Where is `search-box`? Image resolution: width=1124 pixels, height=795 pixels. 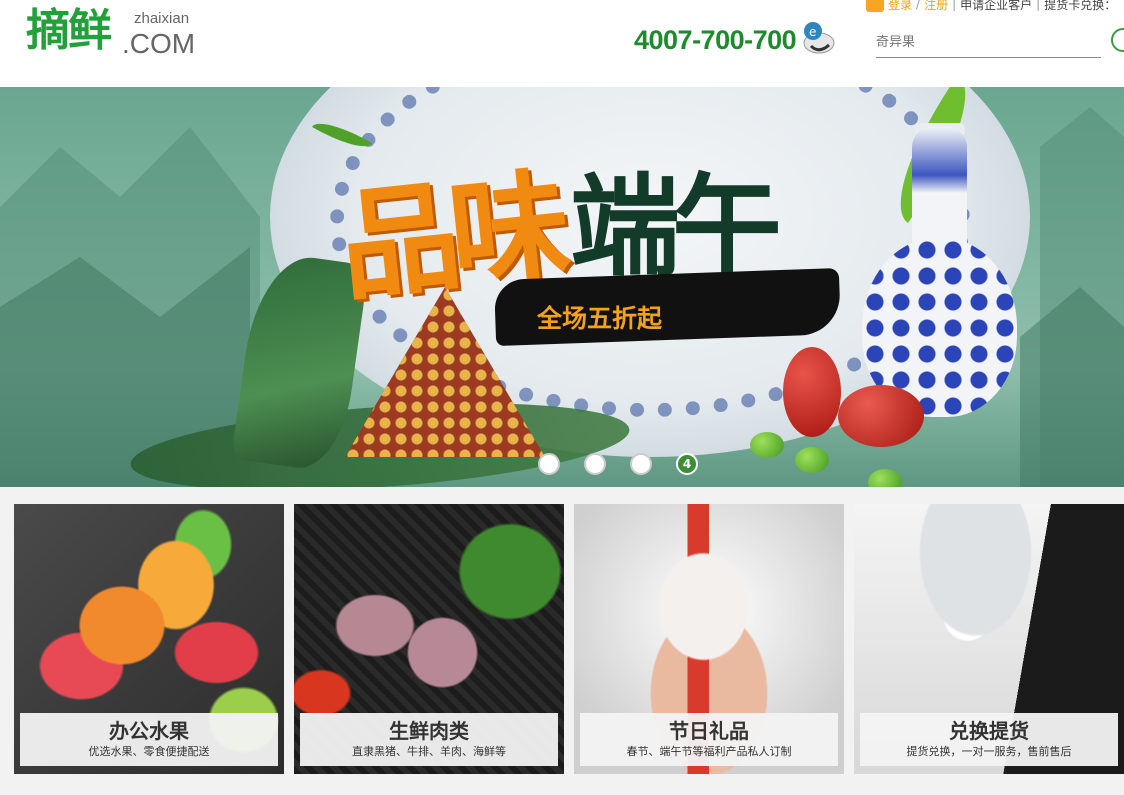 search-box is located at coordinates (988, 44).